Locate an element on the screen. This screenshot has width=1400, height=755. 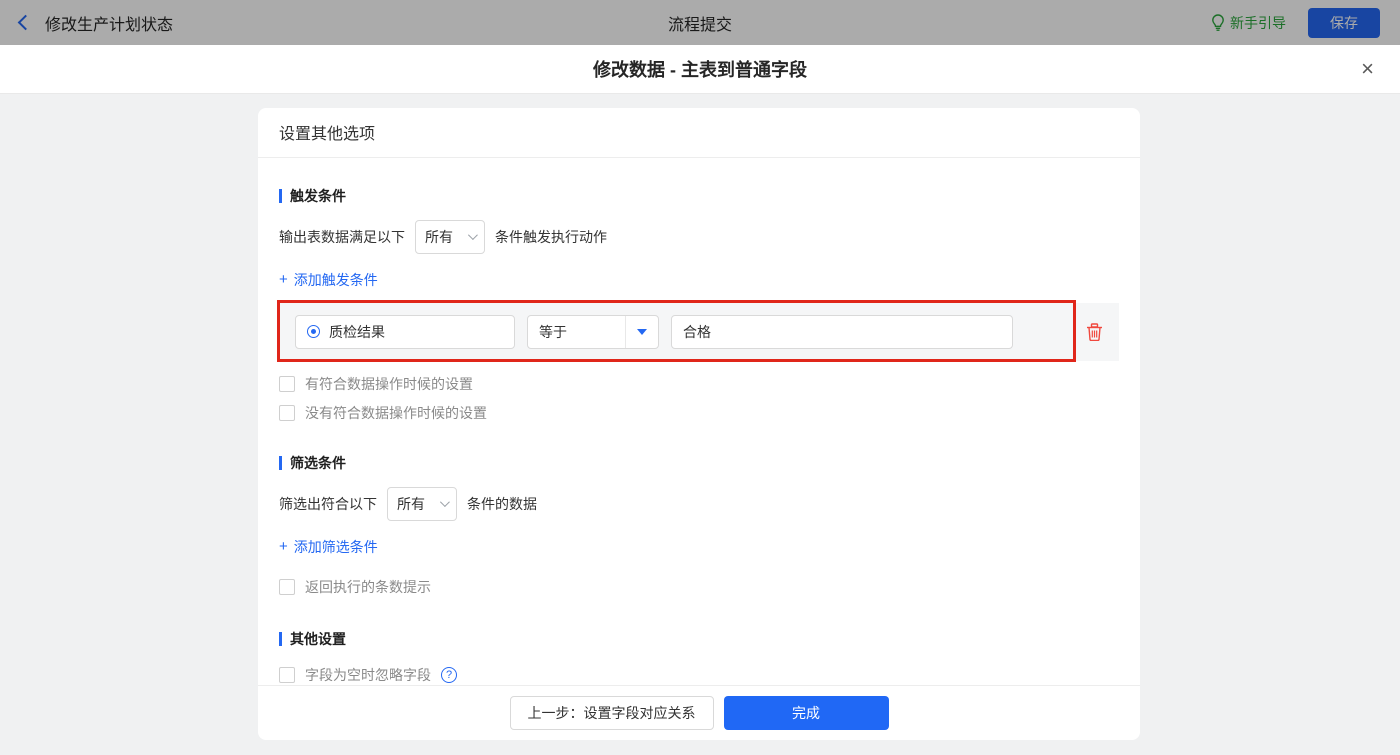
checkbox-no-match: 没有符合数据操作时候的设置 is located at coordinates (383, 413).